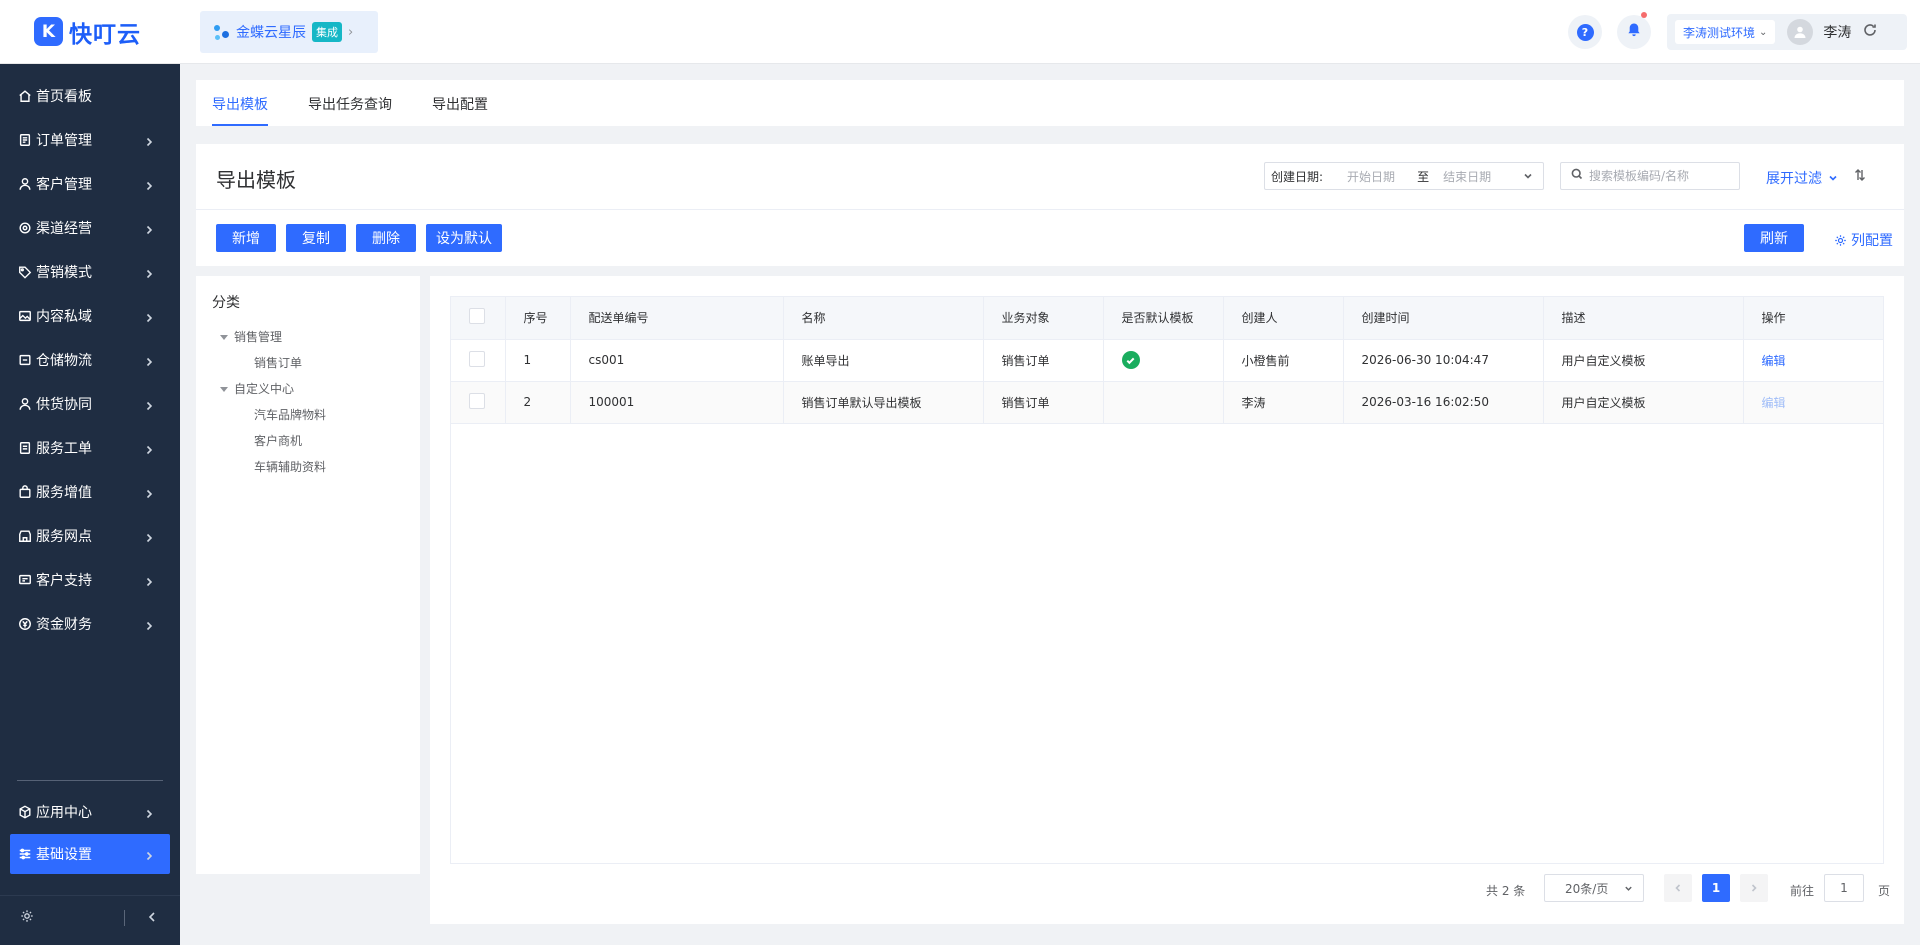 This screenshot has width=1920, height=945. I want to click on tab-export-task-query: 导出任务查询, so click(350, 110).